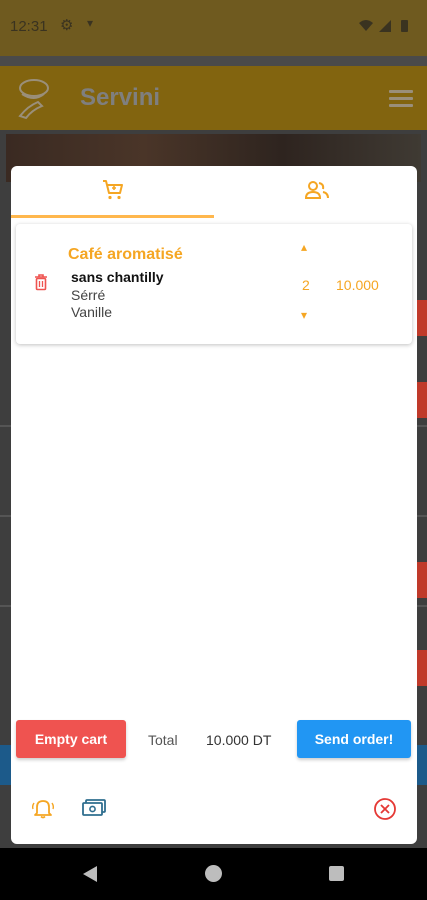 This screenshot has height=900, width=427. Describe the element at coordinates (71, 739) in the screenshot. I see `empty-cart-button: Empty cart` at that location.